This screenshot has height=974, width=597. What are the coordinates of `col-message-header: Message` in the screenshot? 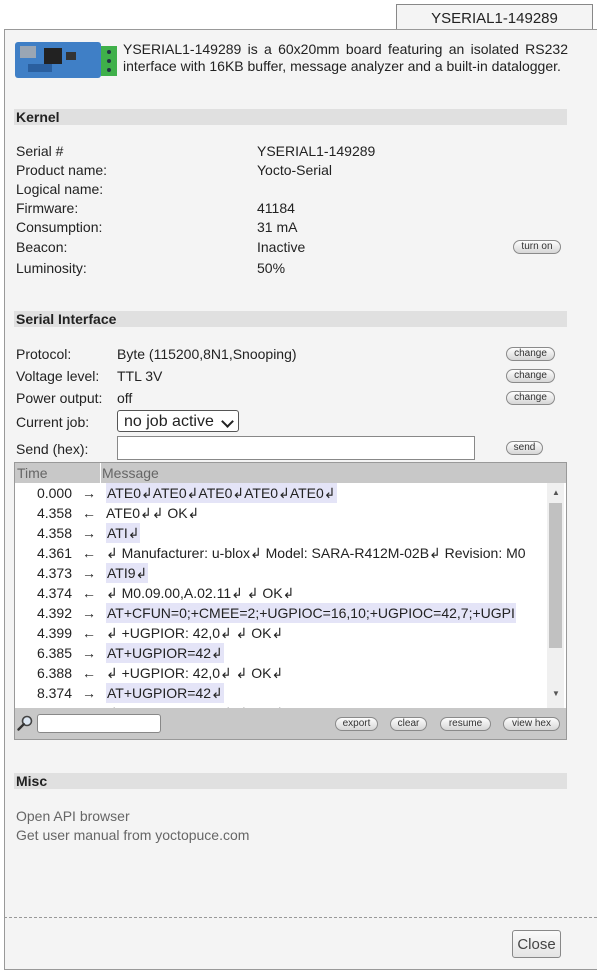 It's located at (130, 473).